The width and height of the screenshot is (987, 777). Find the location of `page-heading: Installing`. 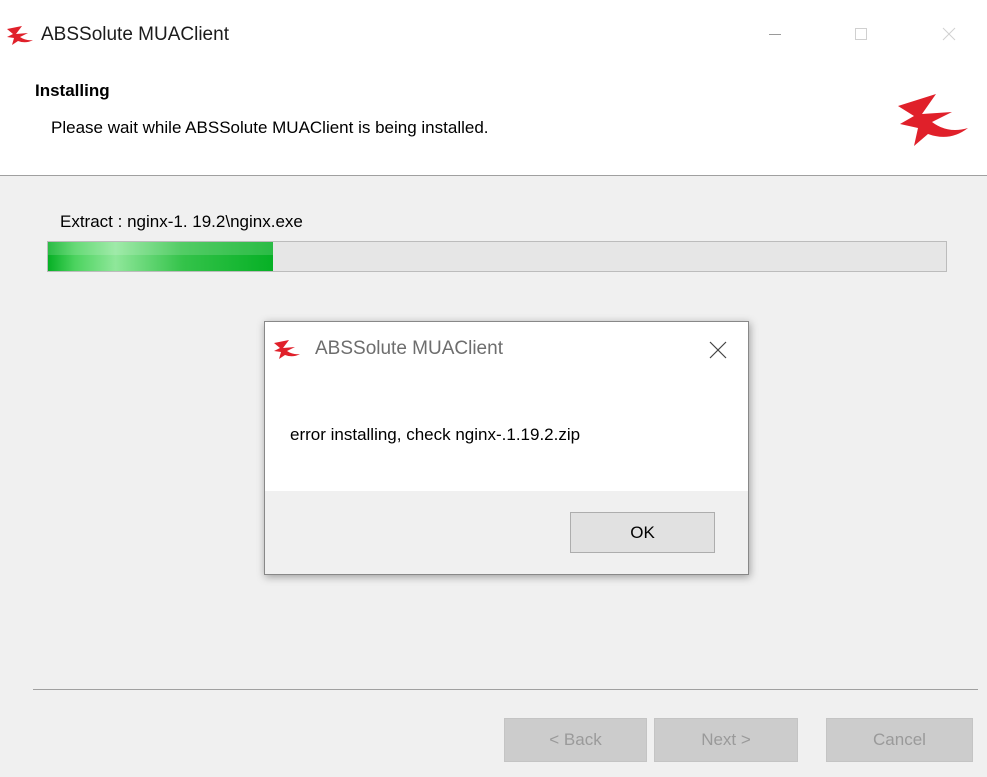

page-heading: Installing is located at coordinates (72, 90).